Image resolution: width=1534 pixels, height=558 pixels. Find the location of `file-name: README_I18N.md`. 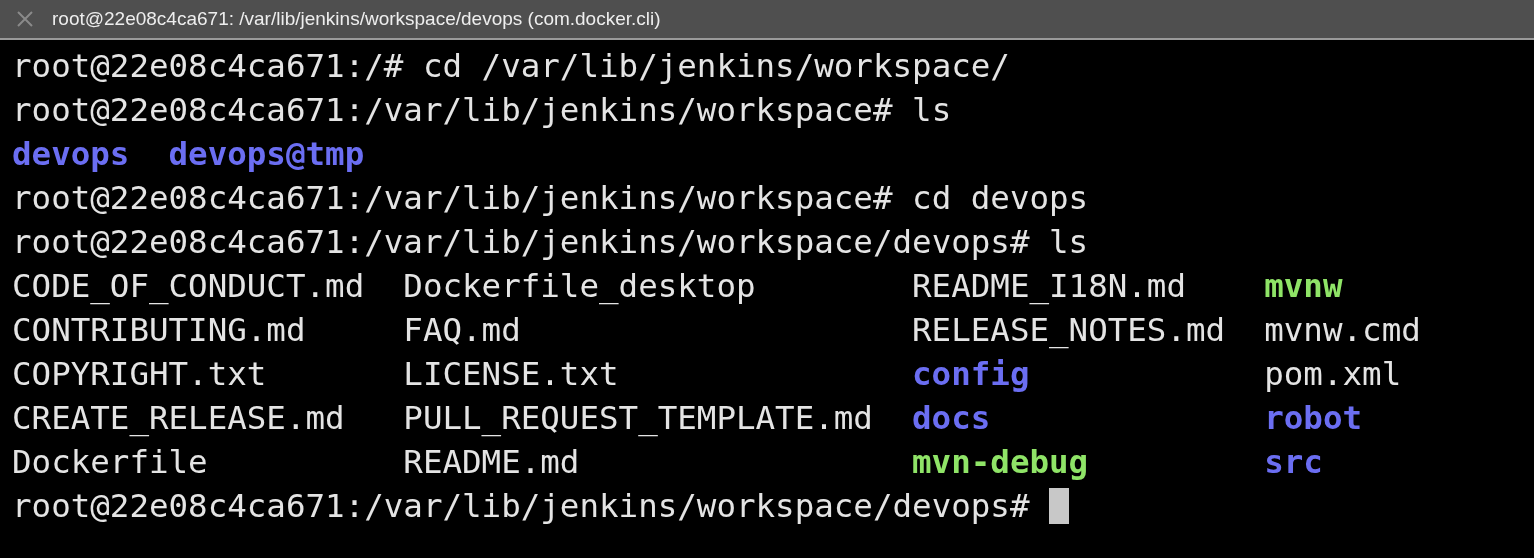

file-name: README_I18N.md is located at coordinates (1049, 286).